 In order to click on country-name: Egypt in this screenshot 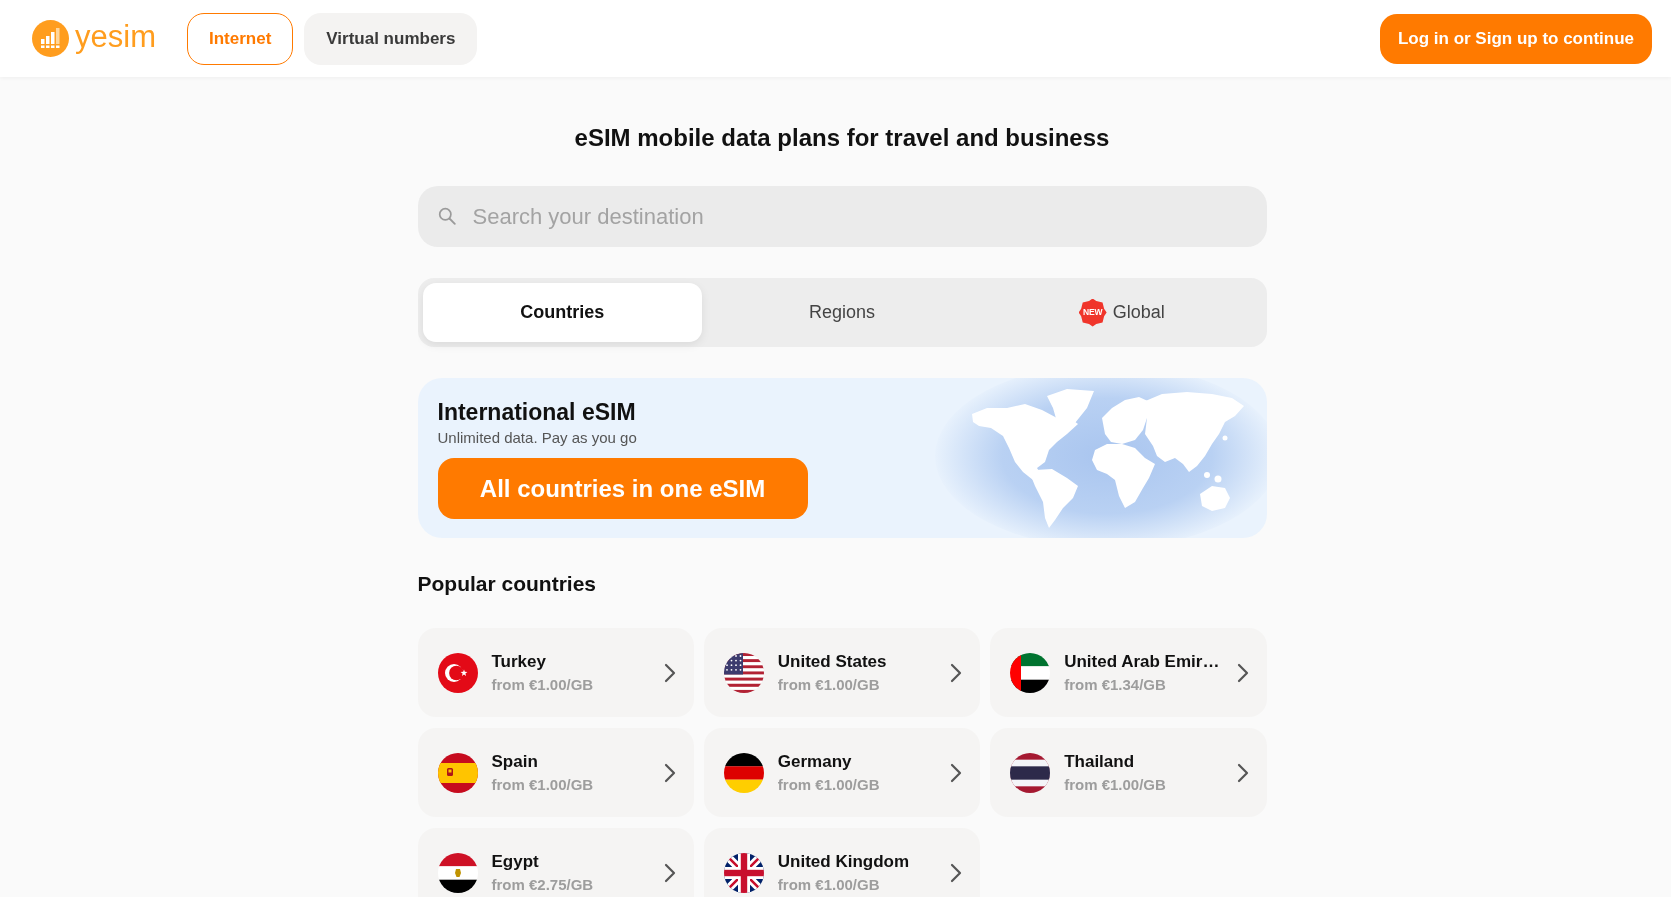, I will do `click(515, 861)`.